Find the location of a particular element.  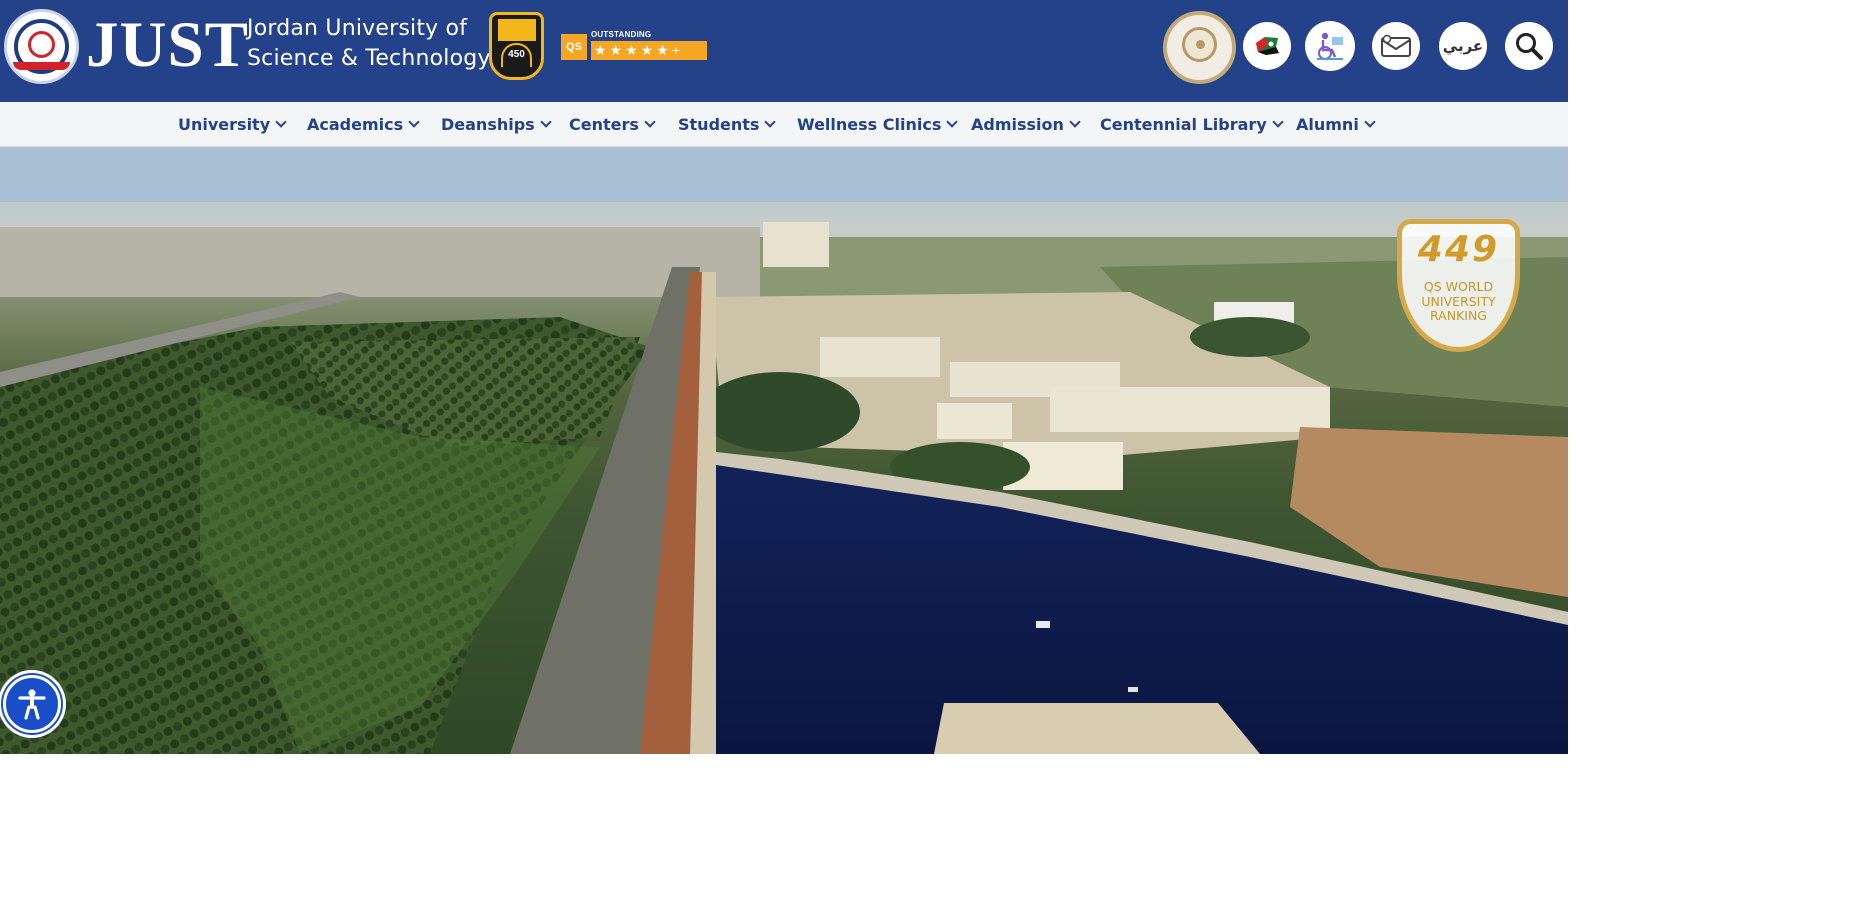

university-name-line1: Jordan University of is located at coordinates (357, 28).